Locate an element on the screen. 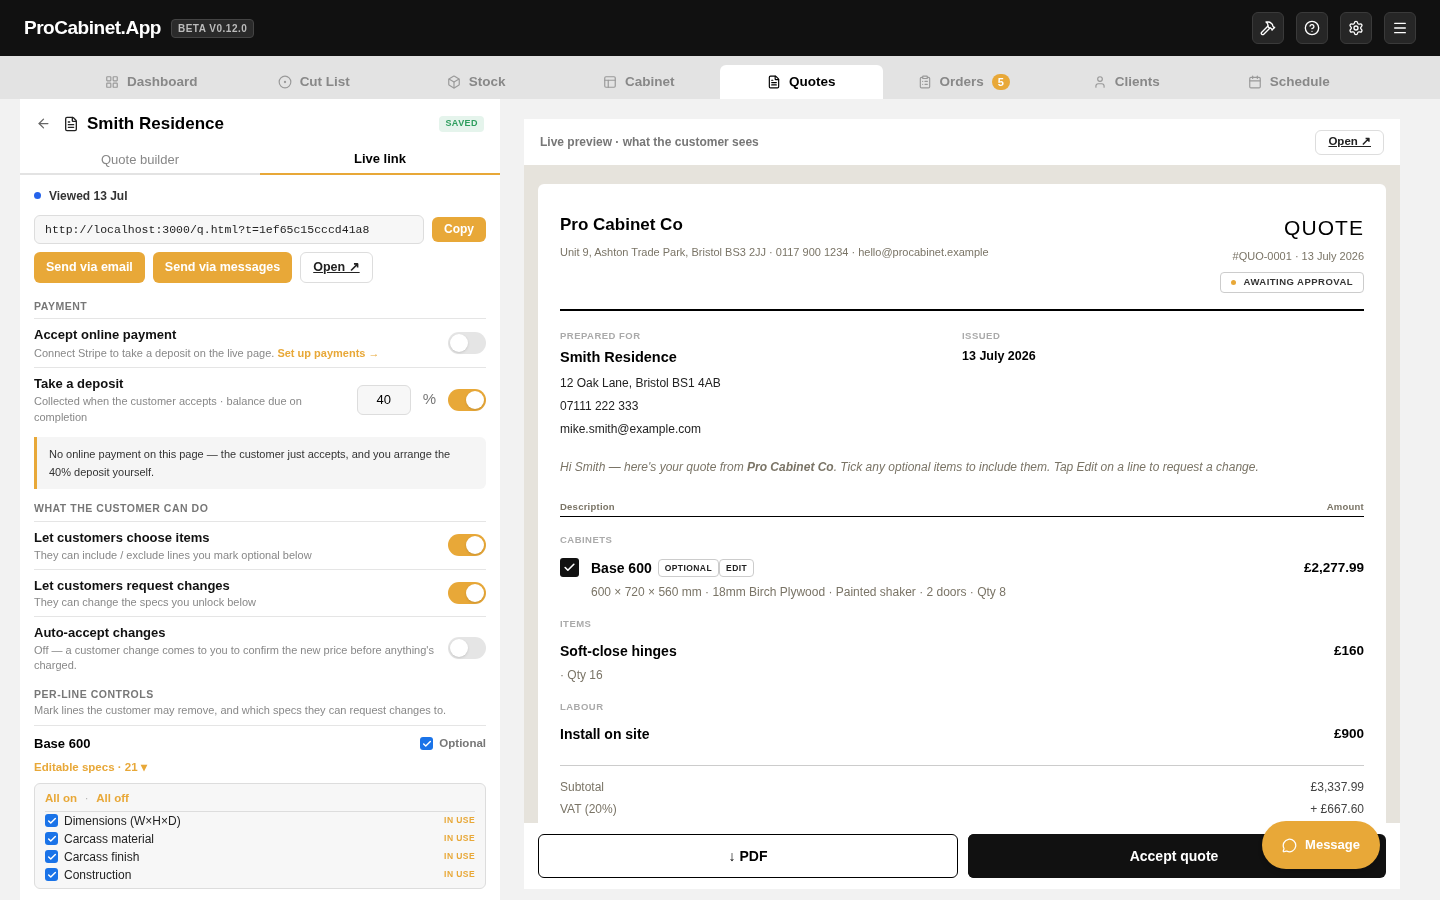  optional-tag: OPTIONAL is located at coordinates (688, 568).